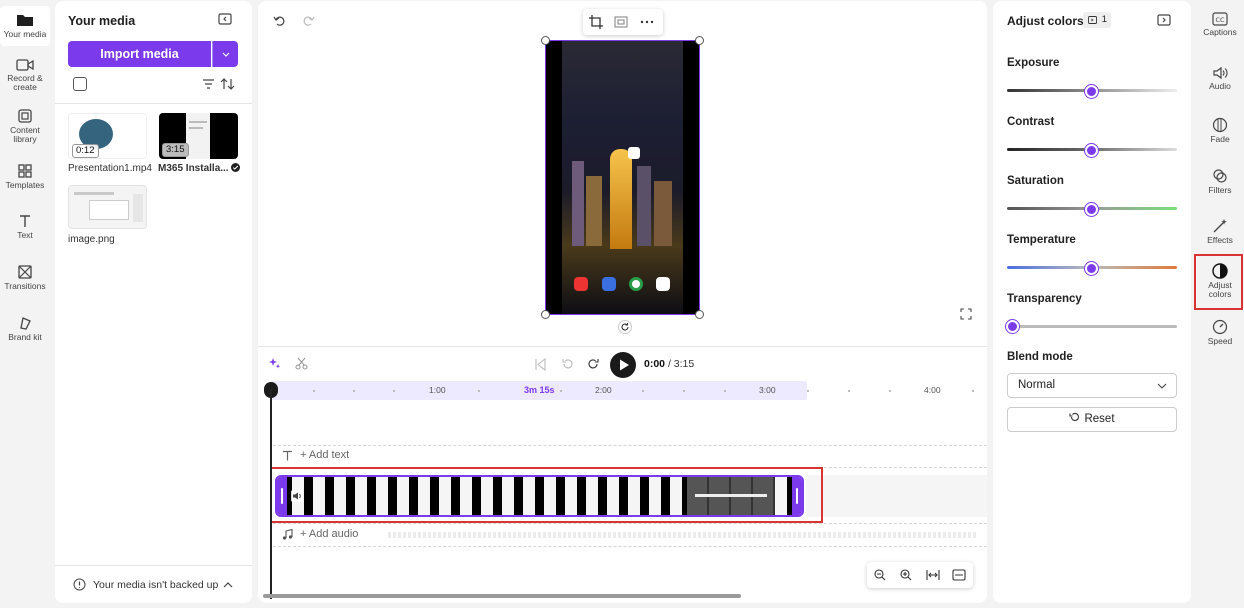 The image size is (1244, 608). What do you see at coordinates (25, 226) in the screenshot?
I see `nav-text: Text` at bounding box center [25, 226].